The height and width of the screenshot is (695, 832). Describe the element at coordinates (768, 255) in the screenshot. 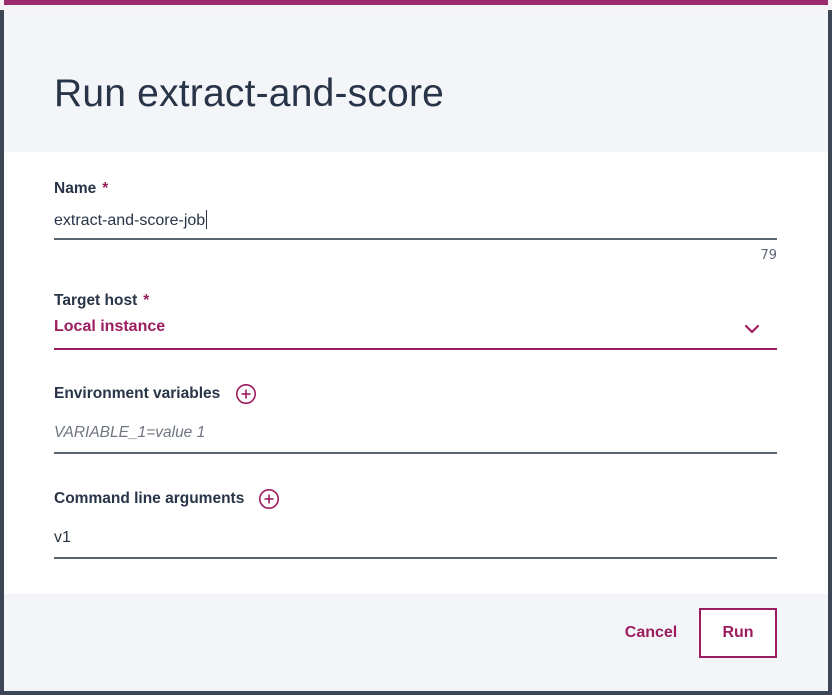

I see `character-counter: 79` at that location.